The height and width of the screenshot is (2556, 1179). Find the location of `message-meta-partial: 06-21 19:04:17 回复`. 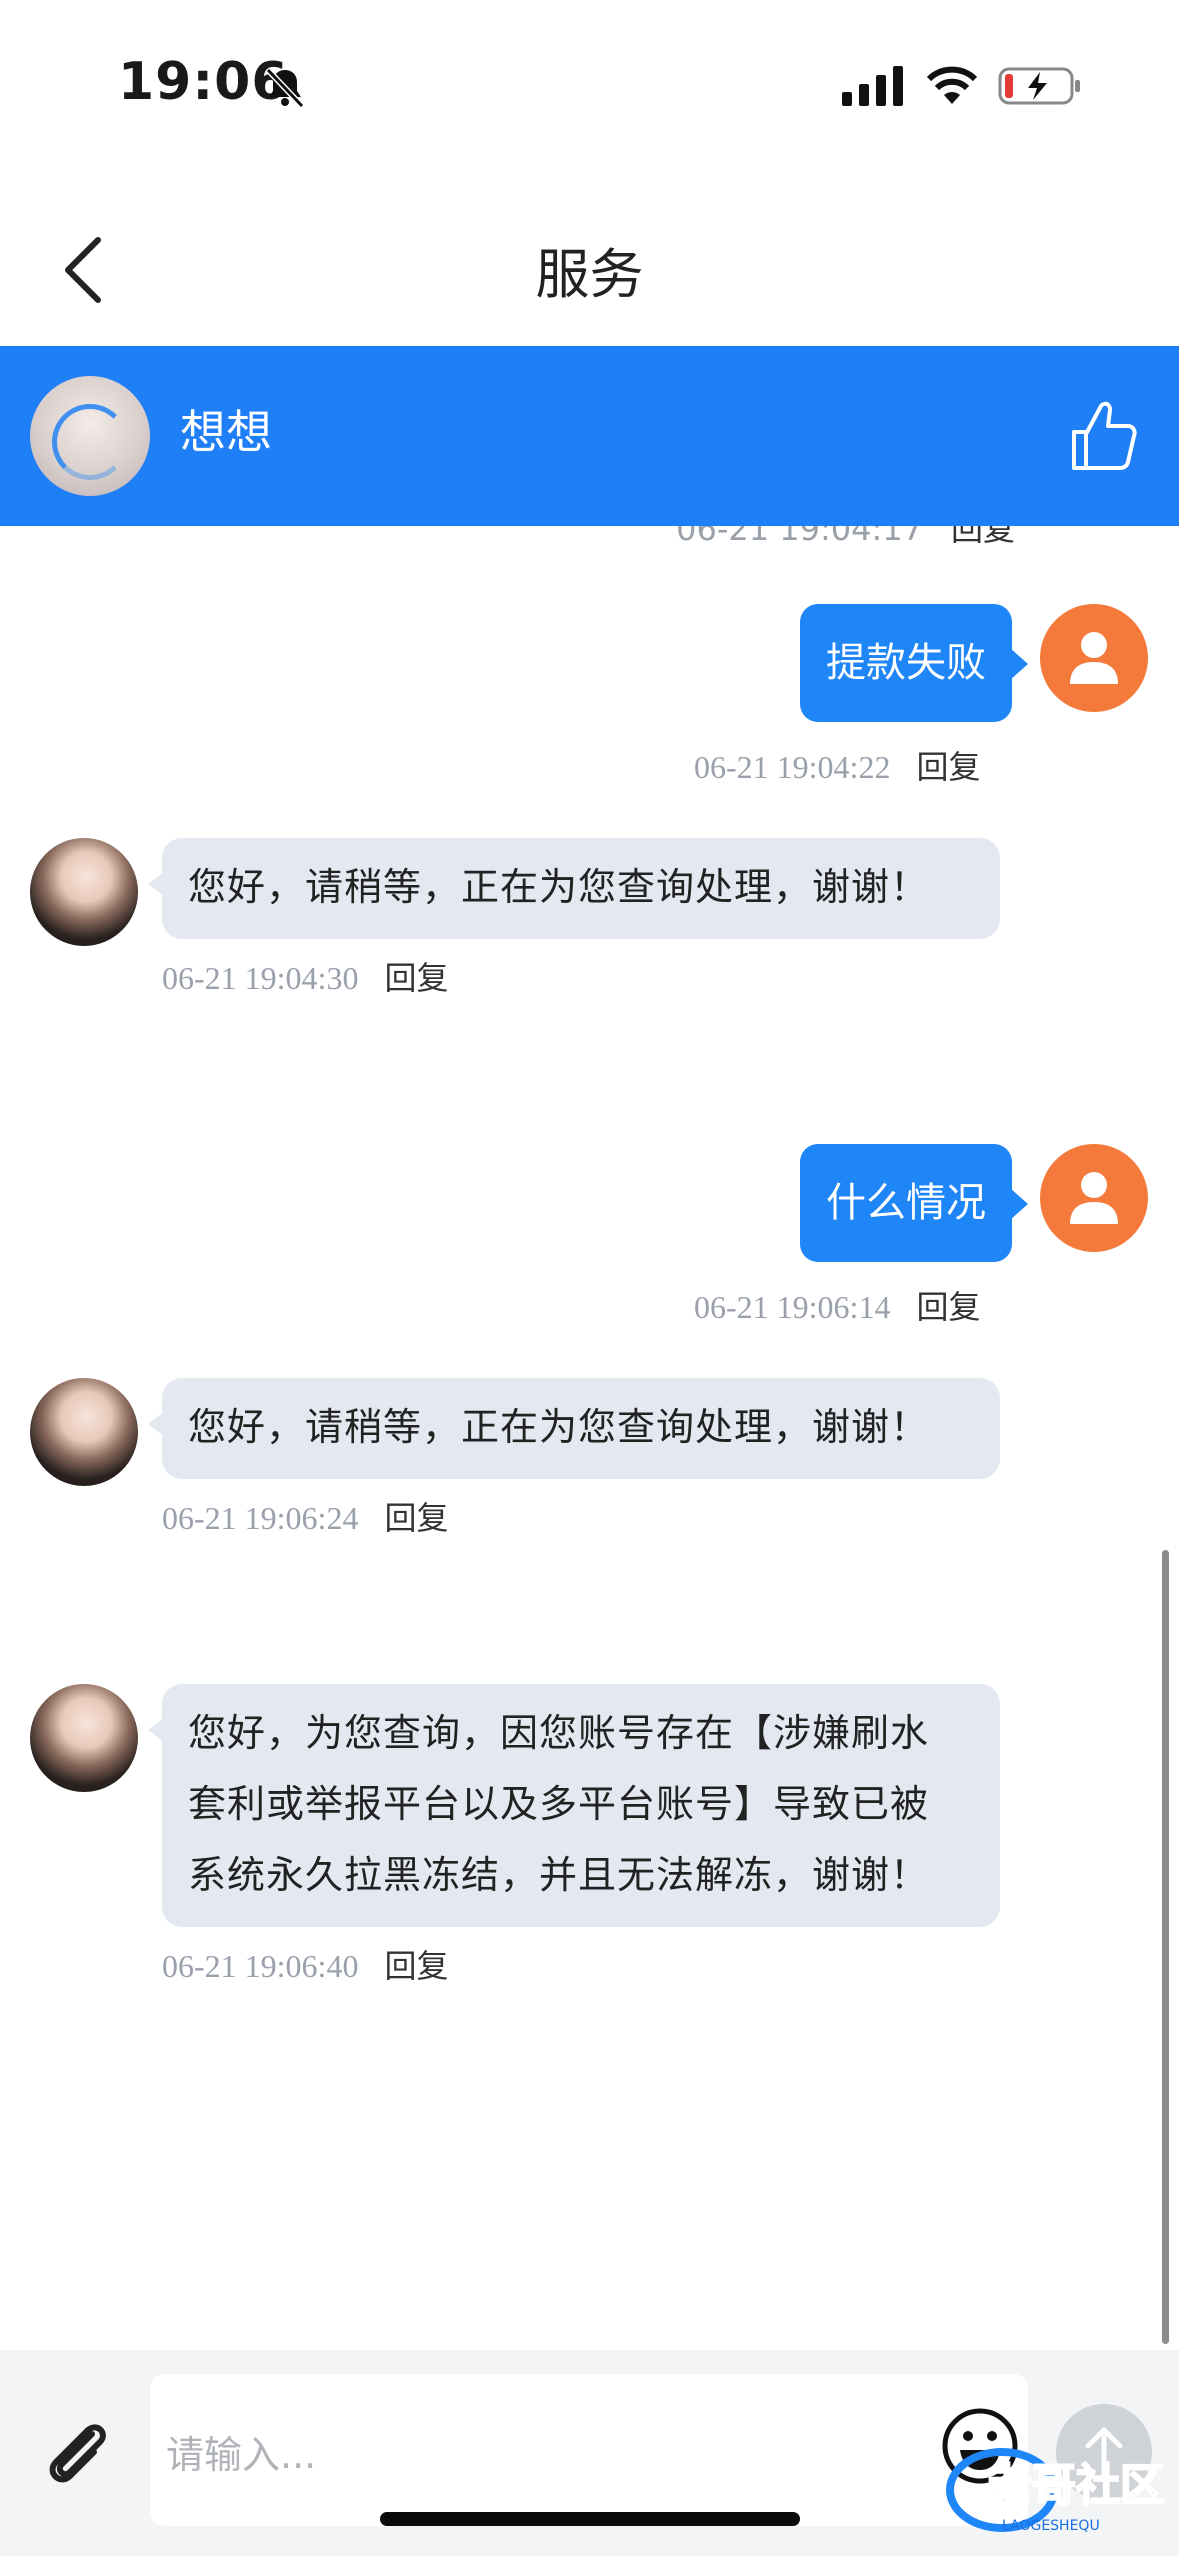

message-meta-partial: 06-21 19:04:17 回复 is located at coordinates (845, 538).